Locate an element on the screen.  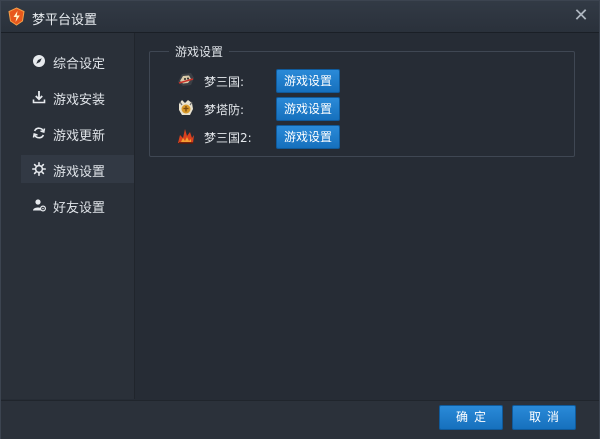
app-logo-icon is located at coordinates (16, 16).